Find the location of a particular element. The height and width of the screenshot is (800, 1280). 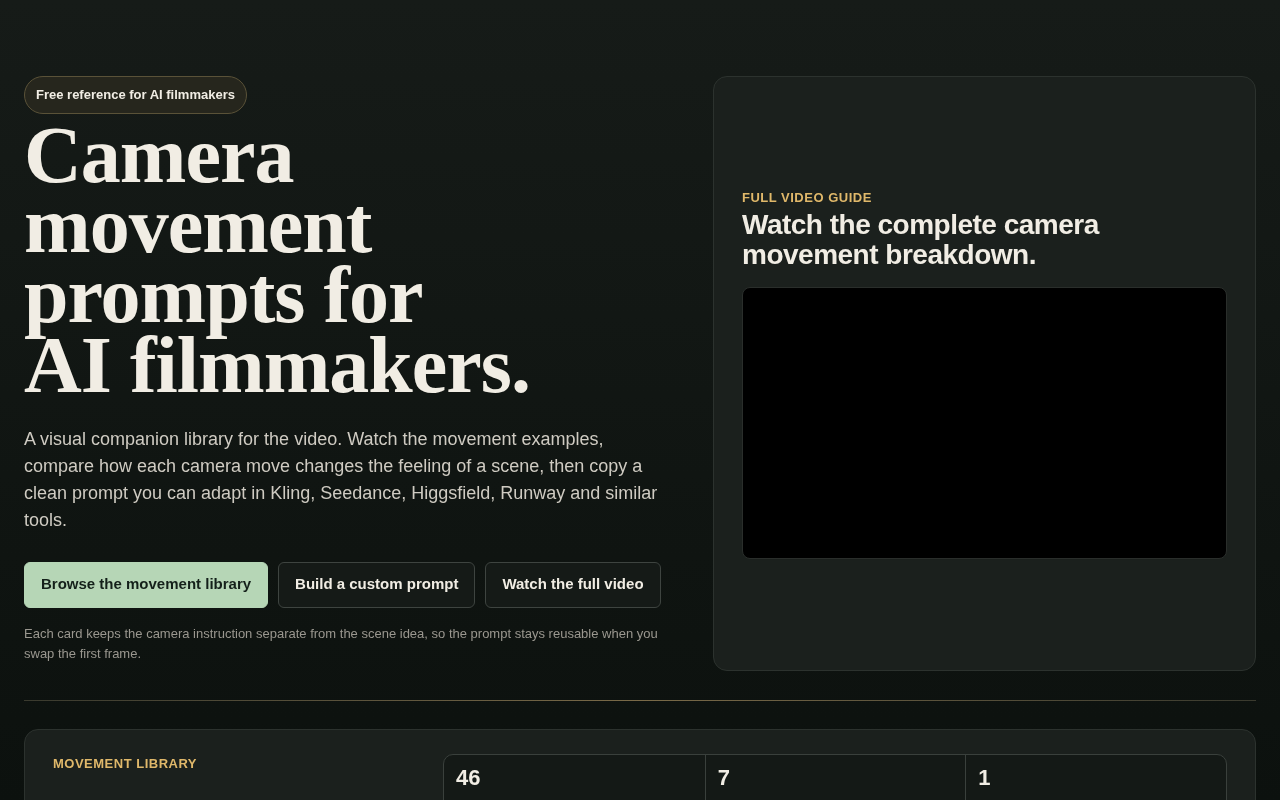

primary-button: Browse the movement library is located at coordinates (146, 584).